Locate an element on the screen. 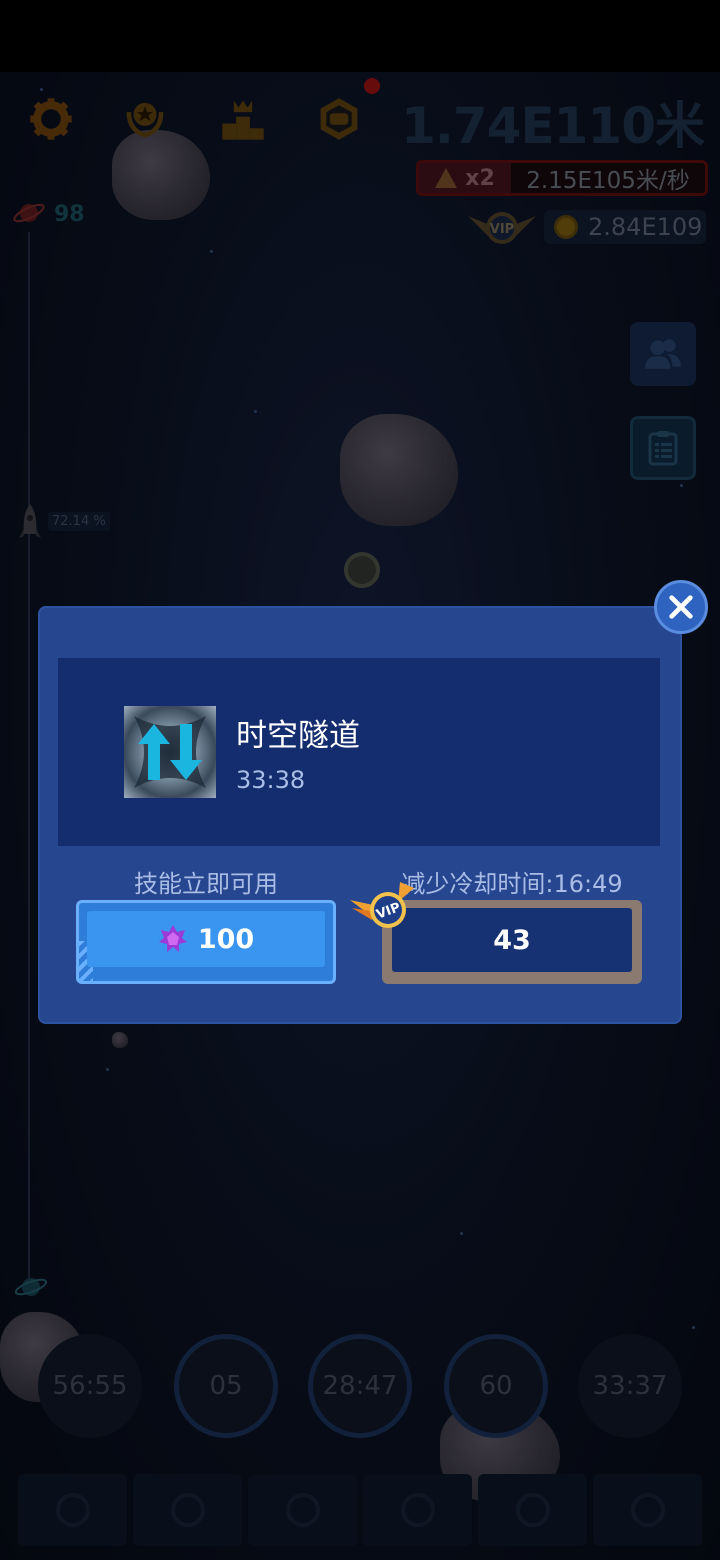 The image size is (720, 1560). status-bar is located at coordinates (360, 36).